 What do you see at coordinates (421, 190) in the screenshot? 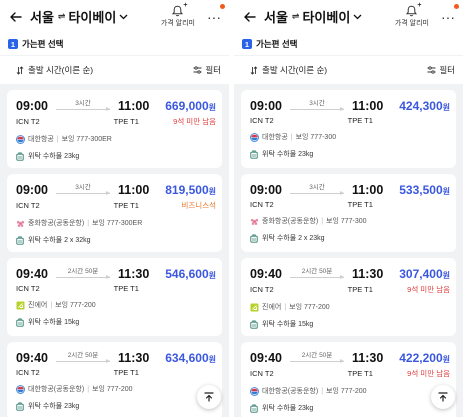
I see `price-amount: 533,500` at bounding box center [421, 190].